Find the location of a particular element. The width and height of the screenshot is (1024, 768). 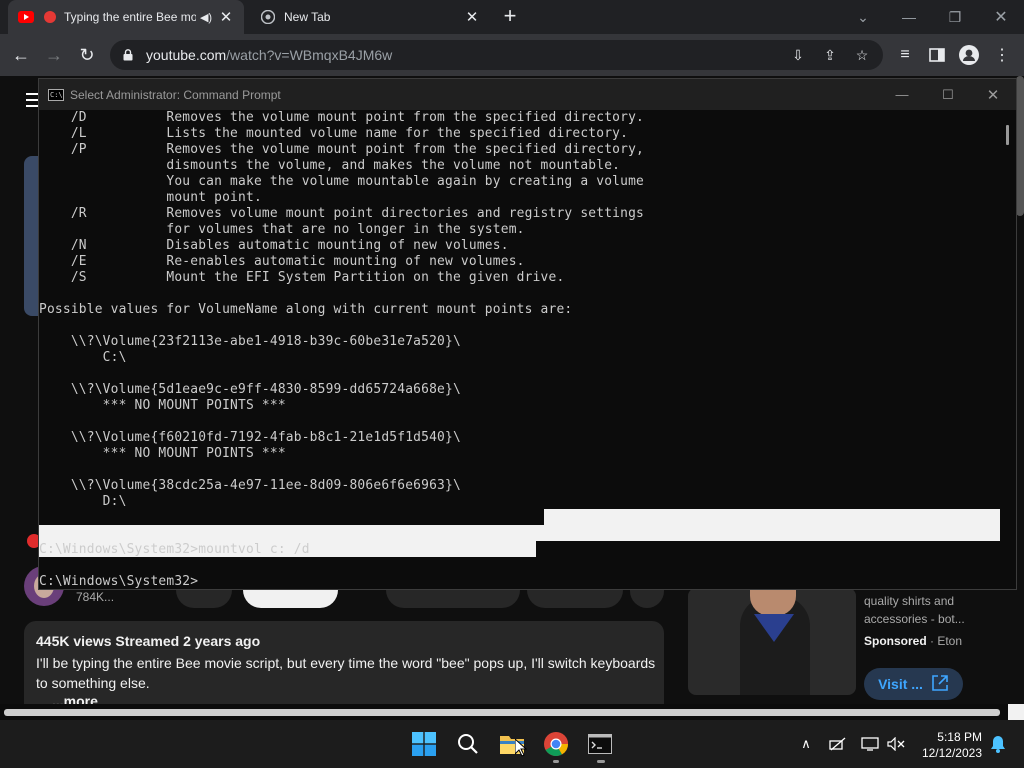

horizontal-scroll-thumb is located at coordinates (502, 712).